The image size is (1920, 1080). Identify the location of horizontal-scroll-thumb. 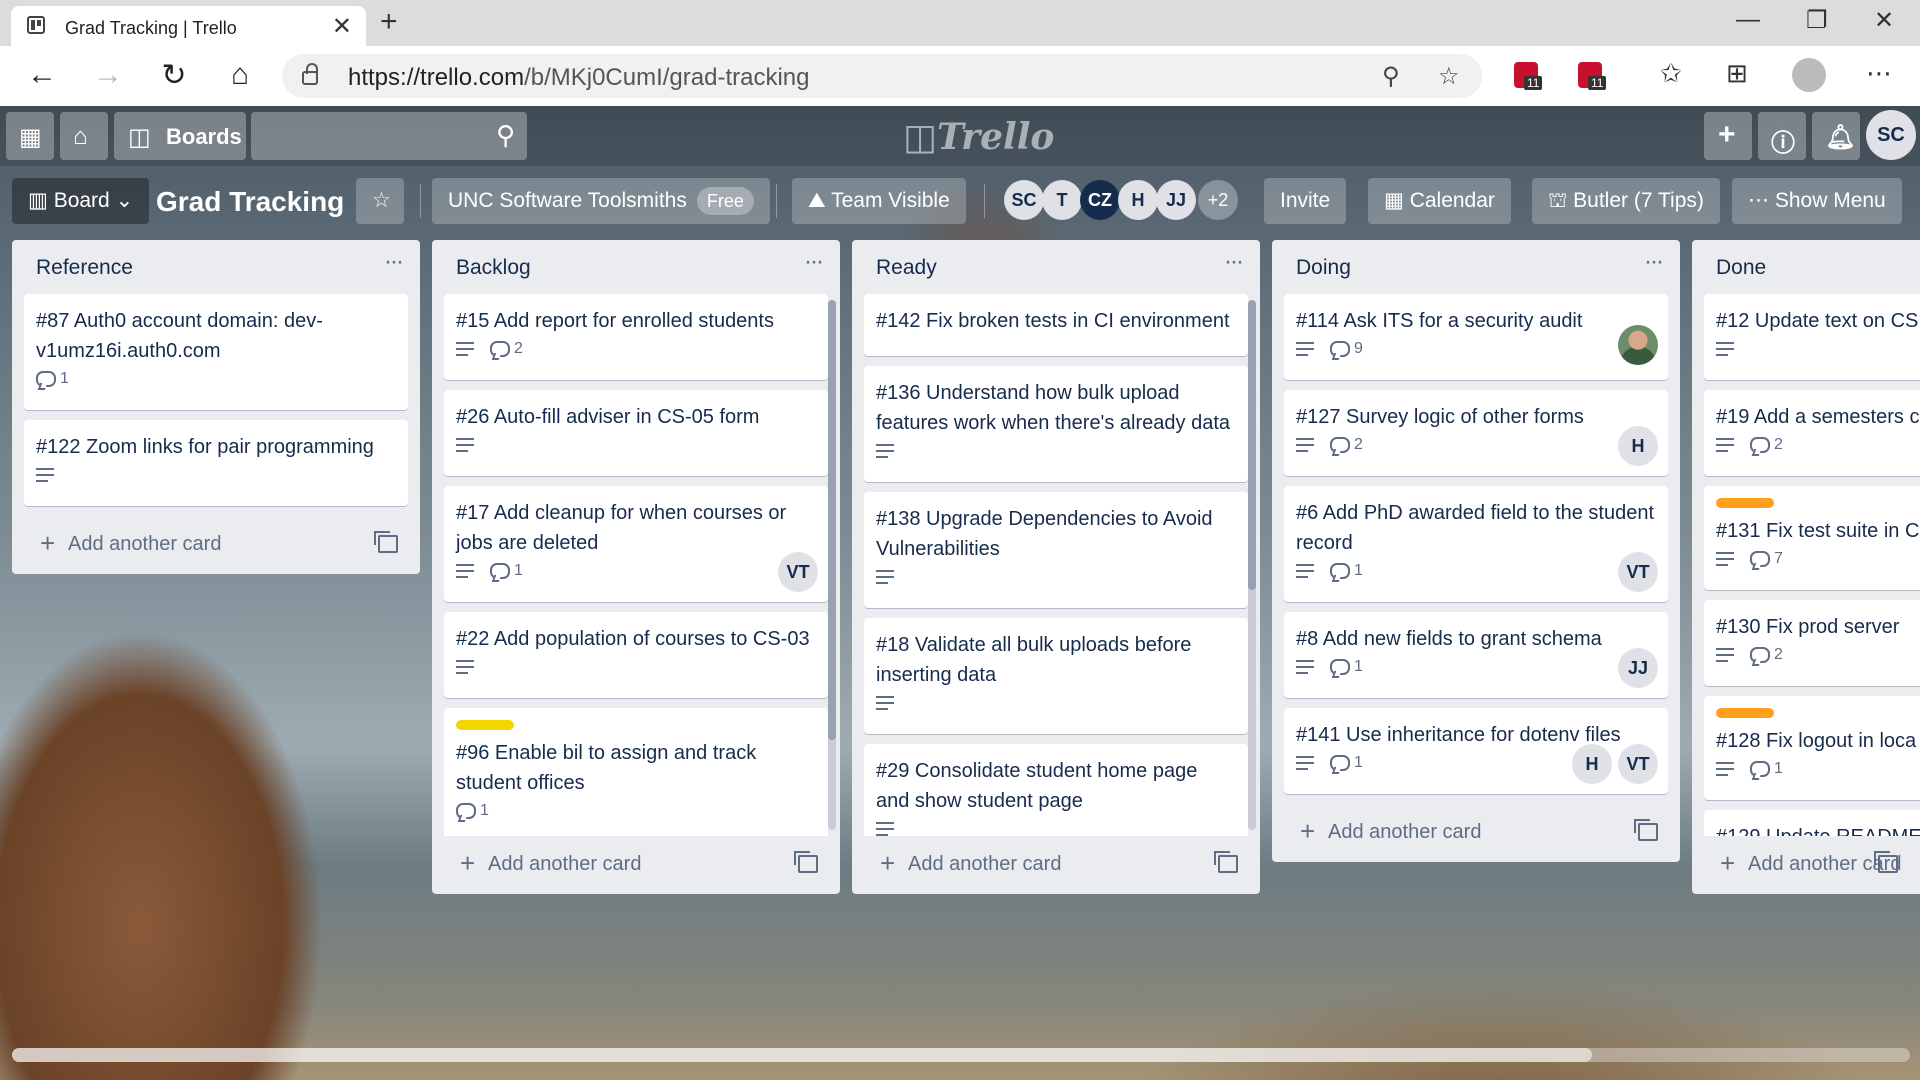
(802, 1055).